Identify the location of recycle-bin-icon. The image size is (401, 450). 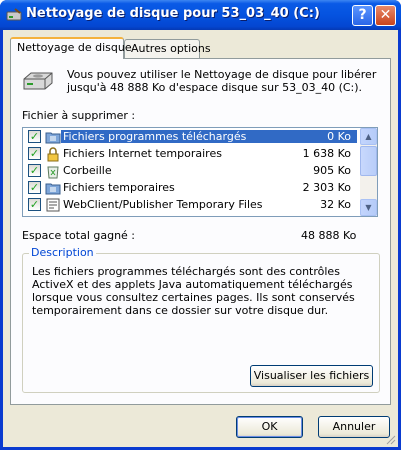
(53, 172).